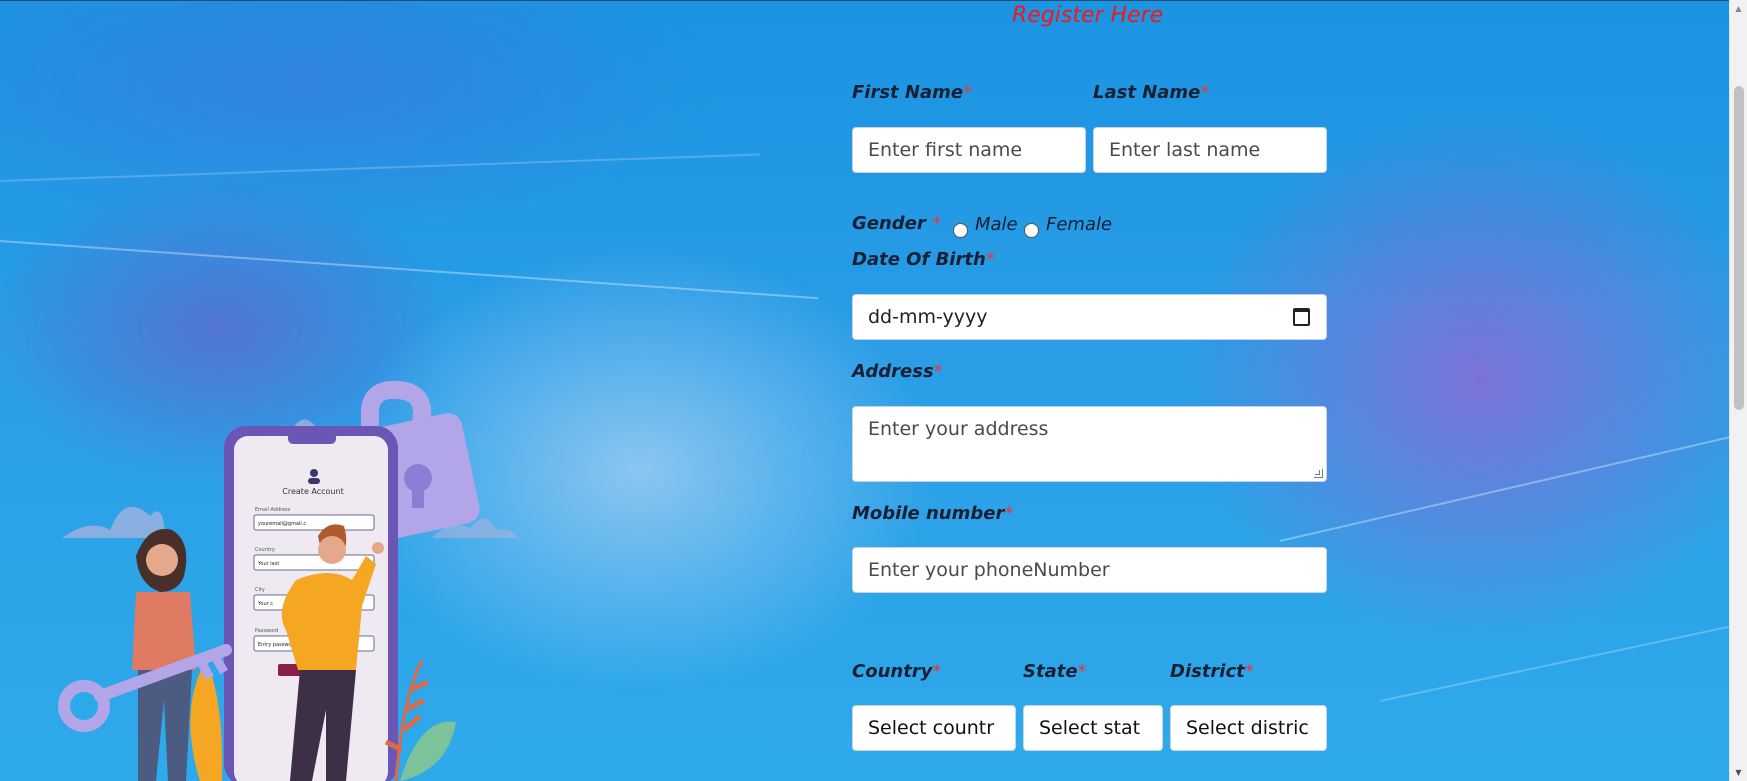  I want to click on country-label: Country*, so click(896, 671).